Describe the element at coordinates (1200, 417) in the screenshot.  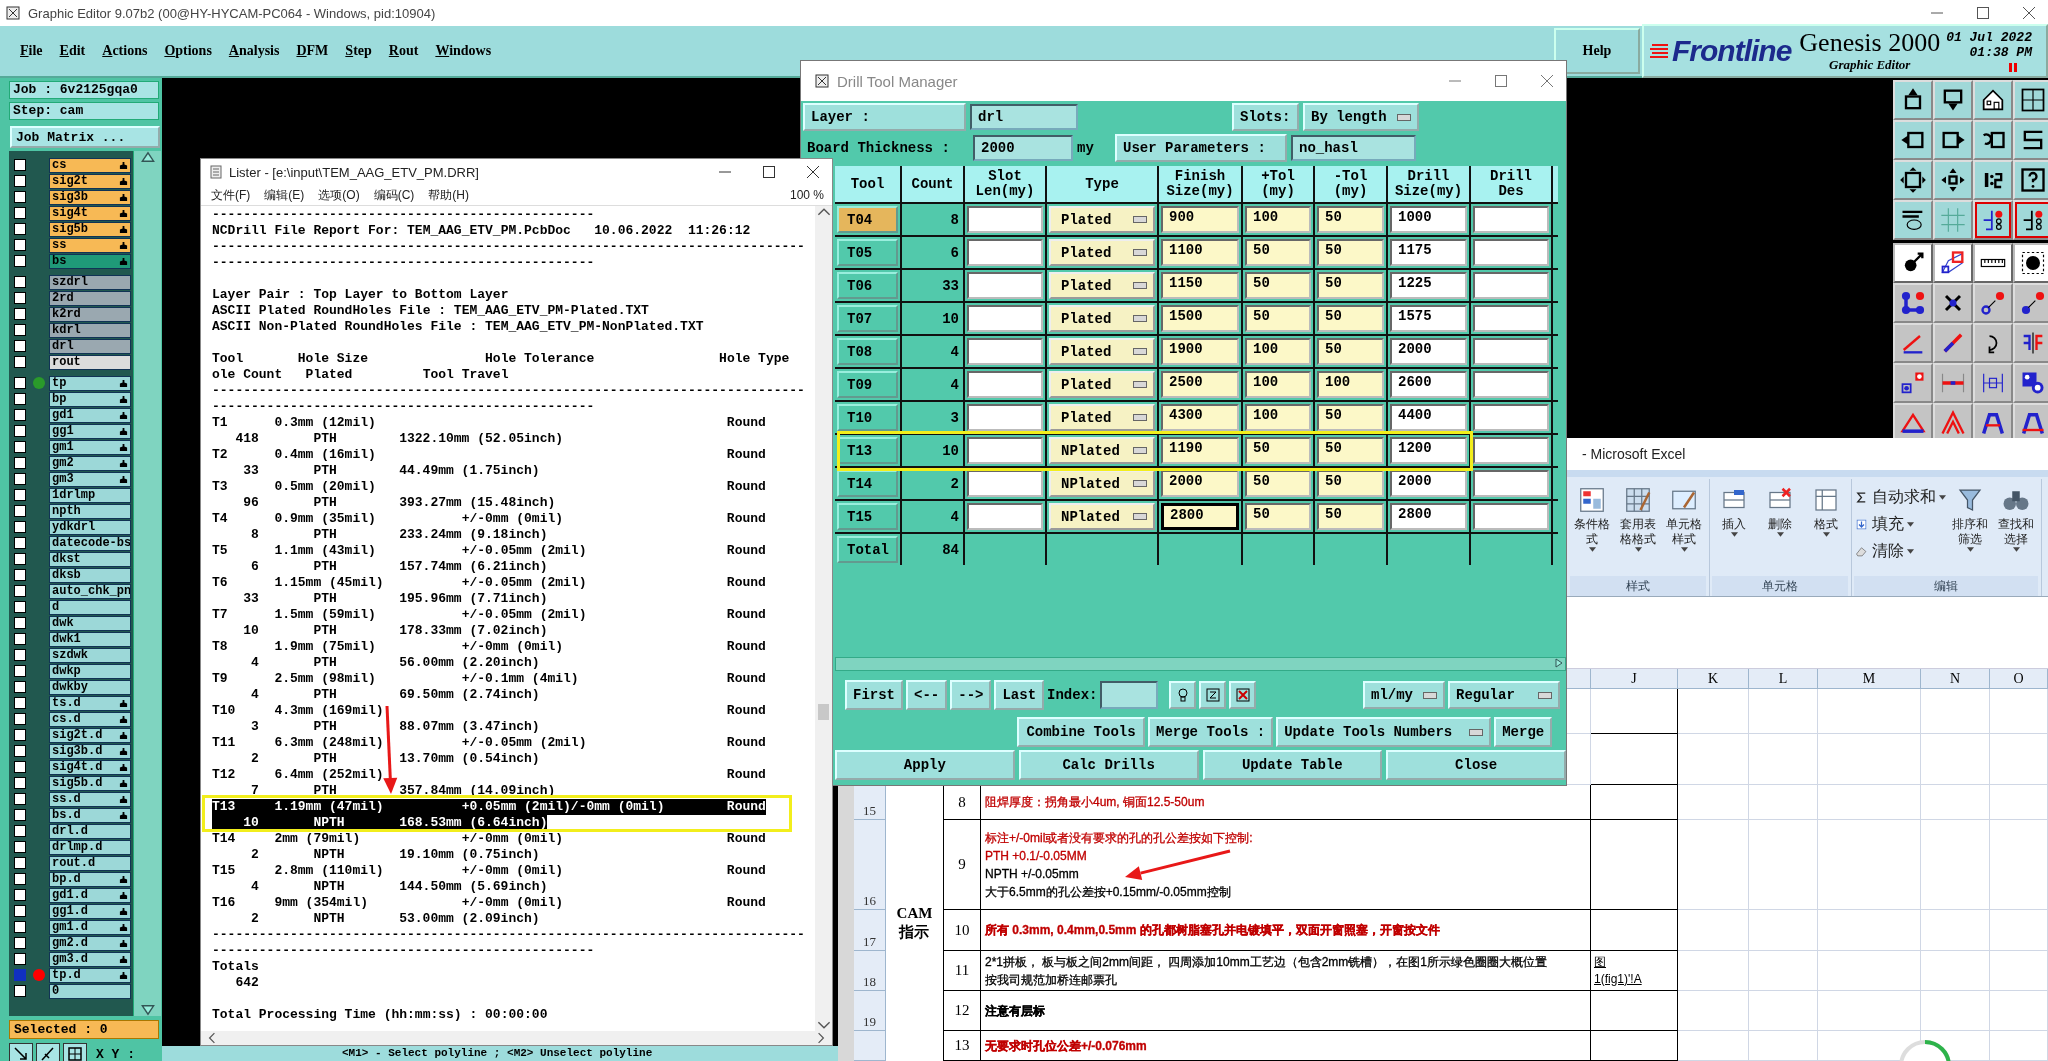
I see `finish-size-field: 4300` at that location.